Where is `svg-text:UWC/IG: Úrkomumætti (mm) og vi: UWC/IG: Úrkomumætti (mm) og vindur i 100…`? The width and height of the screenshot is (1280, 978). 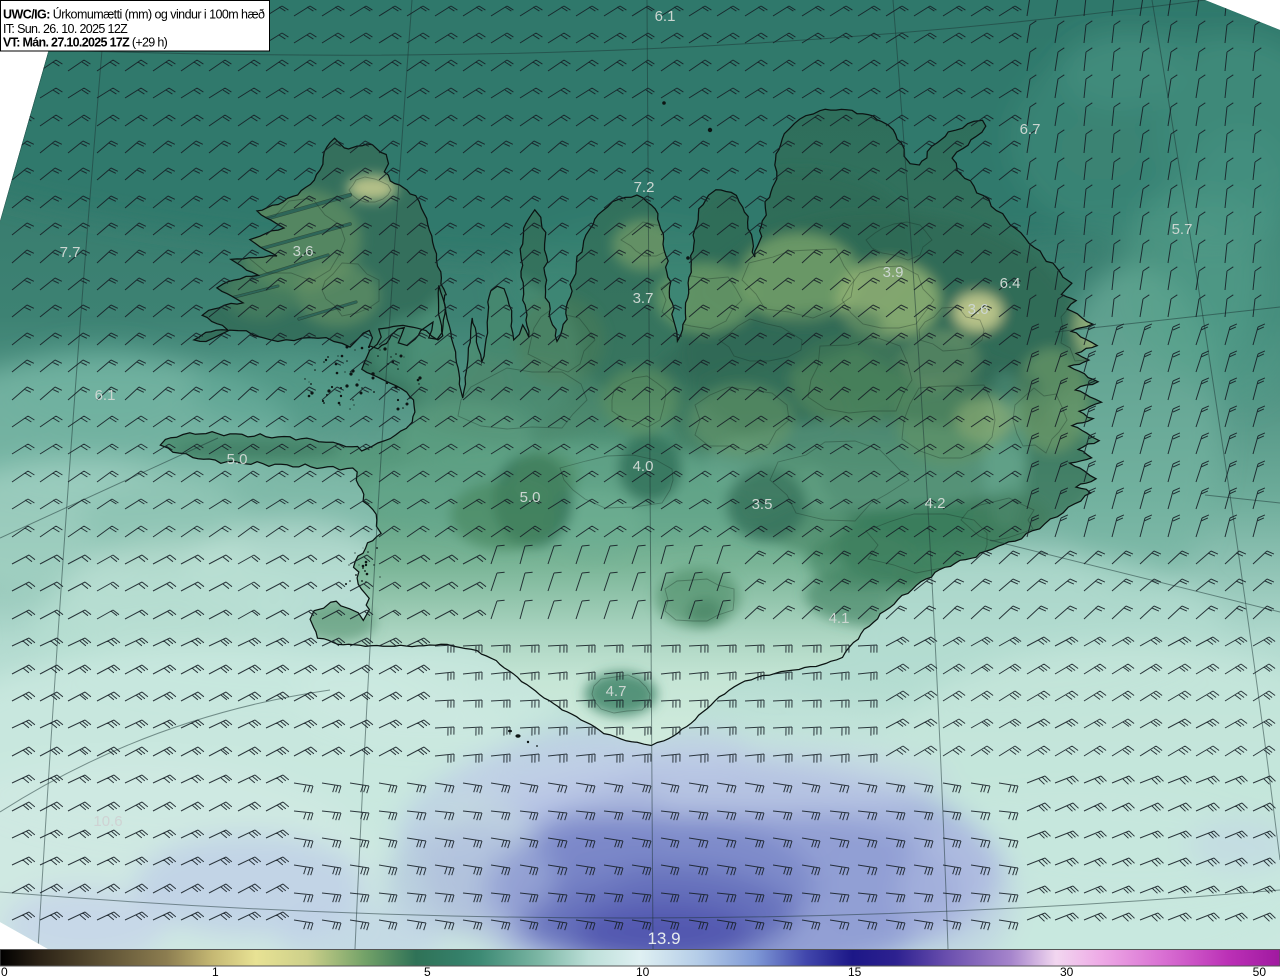
svg-text:UWC/IG: Úrkomumætti (mm) og vi: UWC/IG: Úrkomumætti (mm) og vindur i 100… is located at coordinates (134, 14).